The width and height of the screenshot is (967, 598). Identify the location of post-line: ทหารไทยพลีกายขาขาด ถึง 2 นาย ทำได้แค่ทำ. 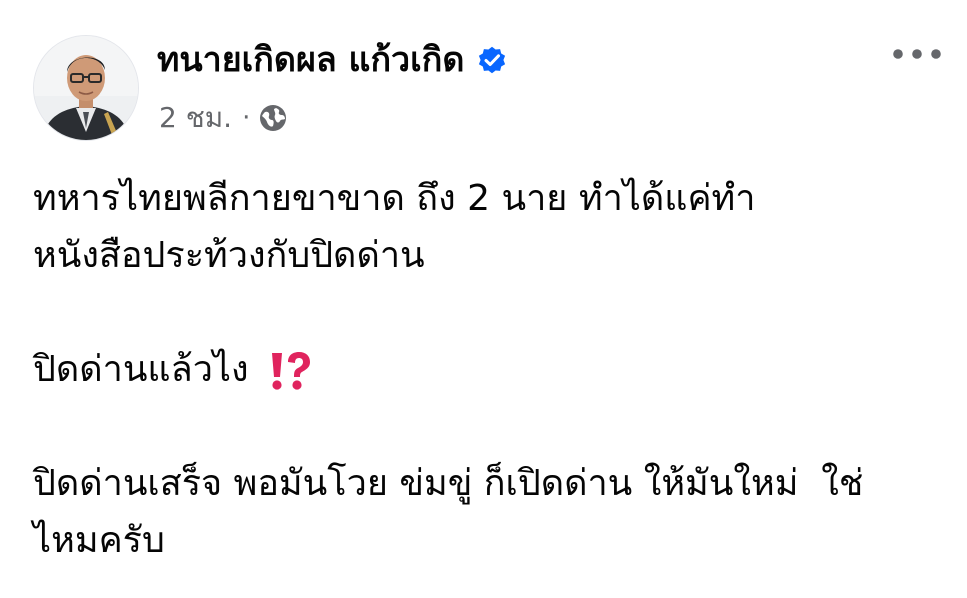
(394, 198).